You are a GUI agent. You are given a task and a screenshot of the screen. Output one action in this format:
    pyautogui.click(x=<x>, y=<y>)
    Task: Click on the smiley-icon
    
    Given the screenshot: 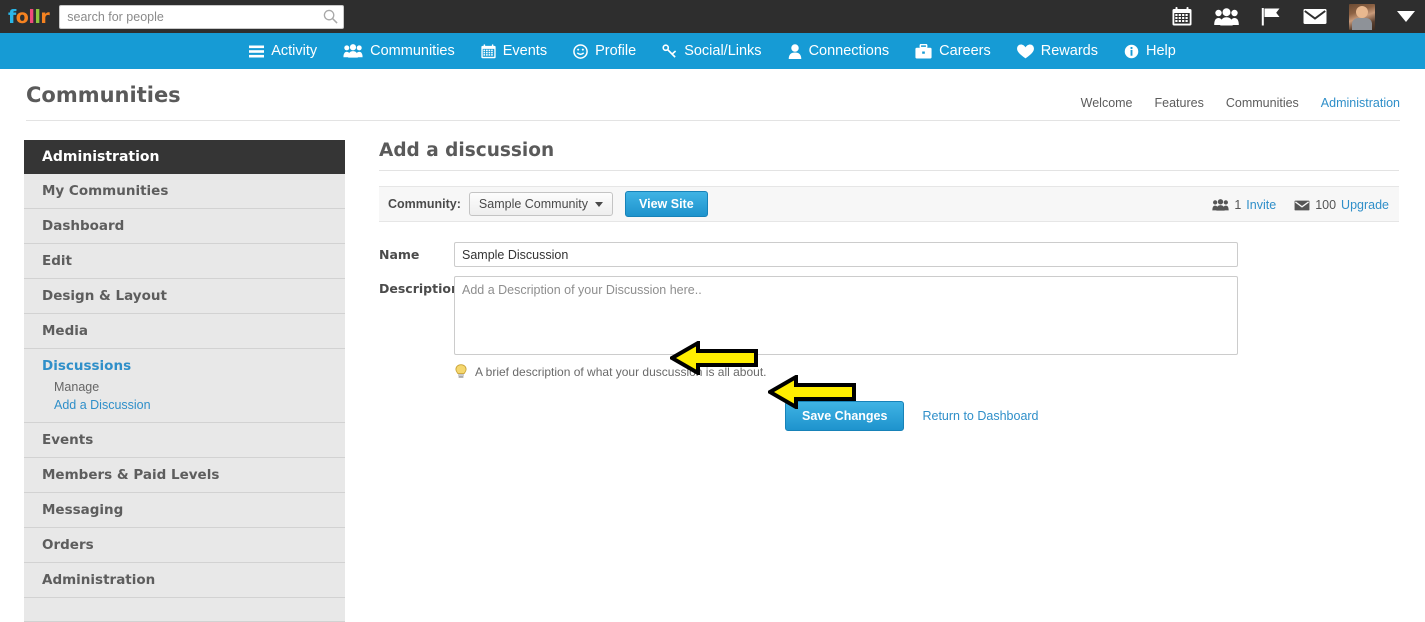 What is the action you would take?
    pyautogui.click(x=580, y=51)
    